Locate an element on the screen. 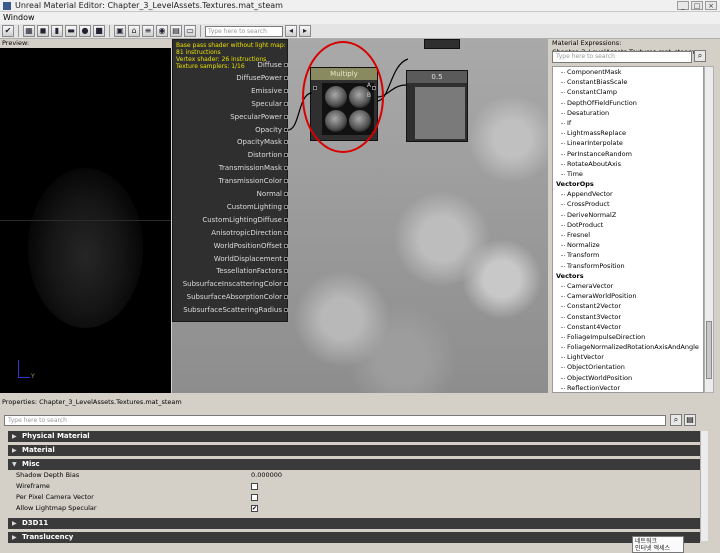  group-material: ▶ Material is located at coordinates (354, 450).